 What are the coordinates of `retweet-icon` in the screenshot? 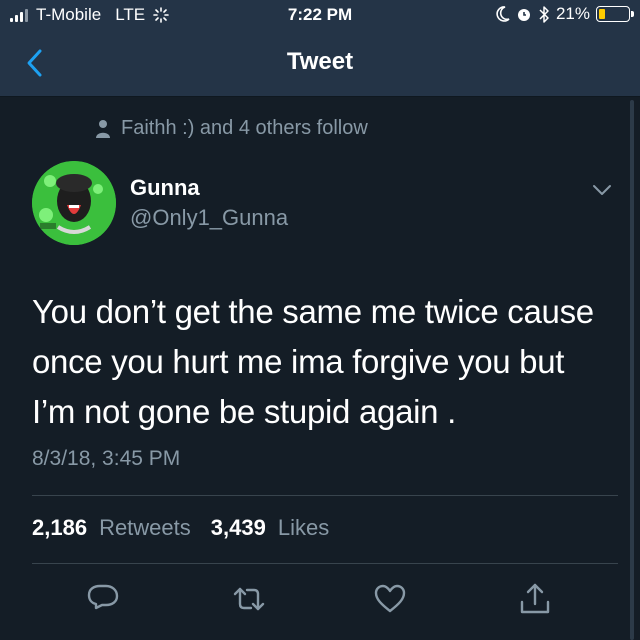 It's located at (249, 599).